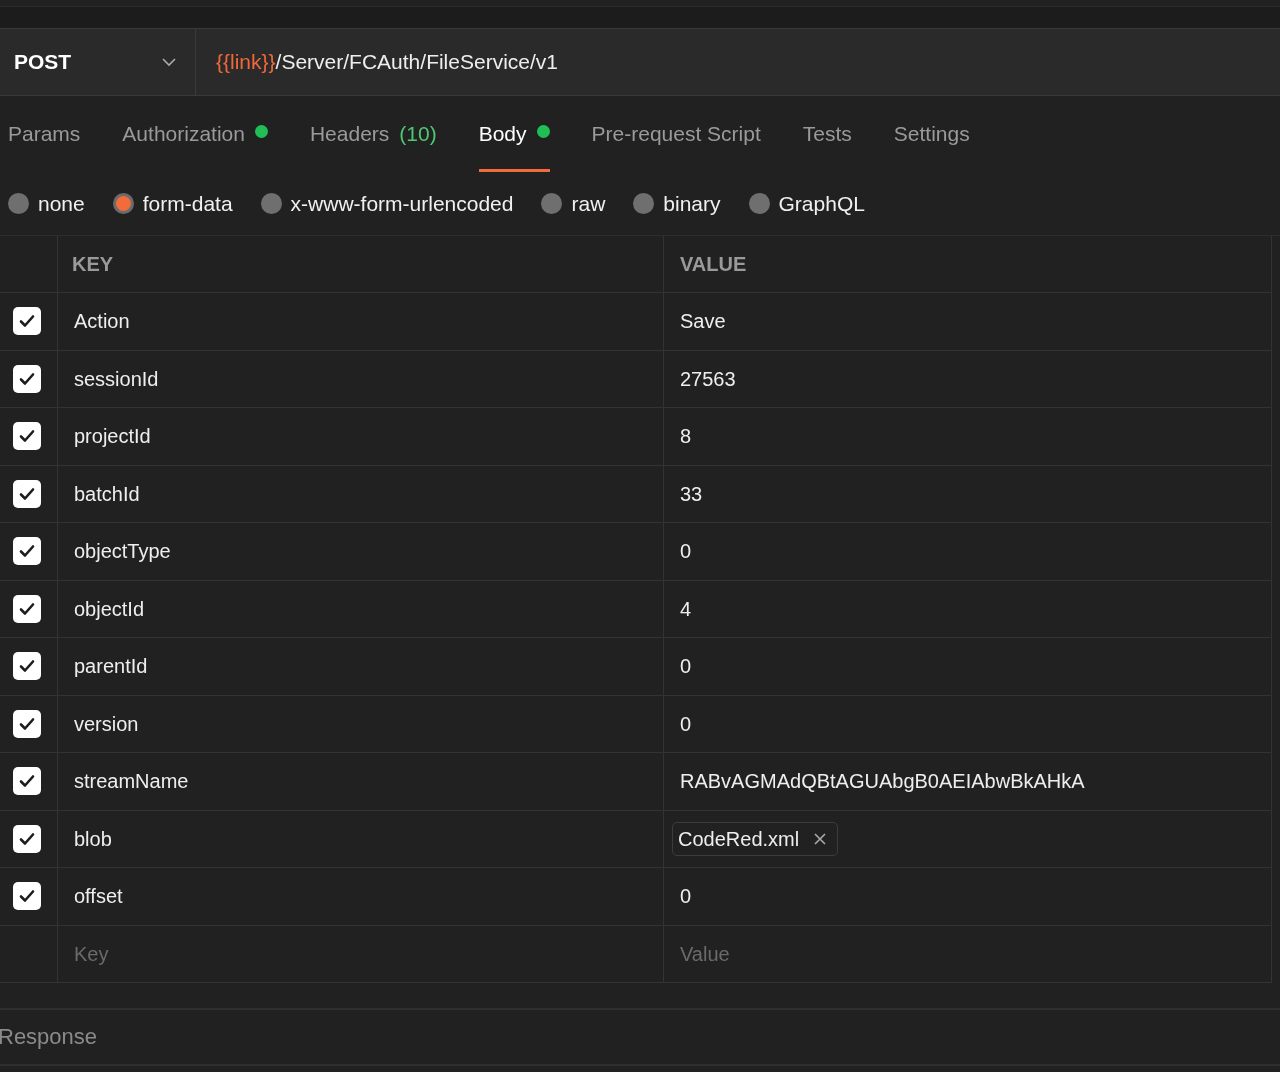 The width and height of the screenshot is (1280, 1072). Describe the element at coordinates (98, 897) in the screenshot. I see `key-cell-text: offset` at that location.